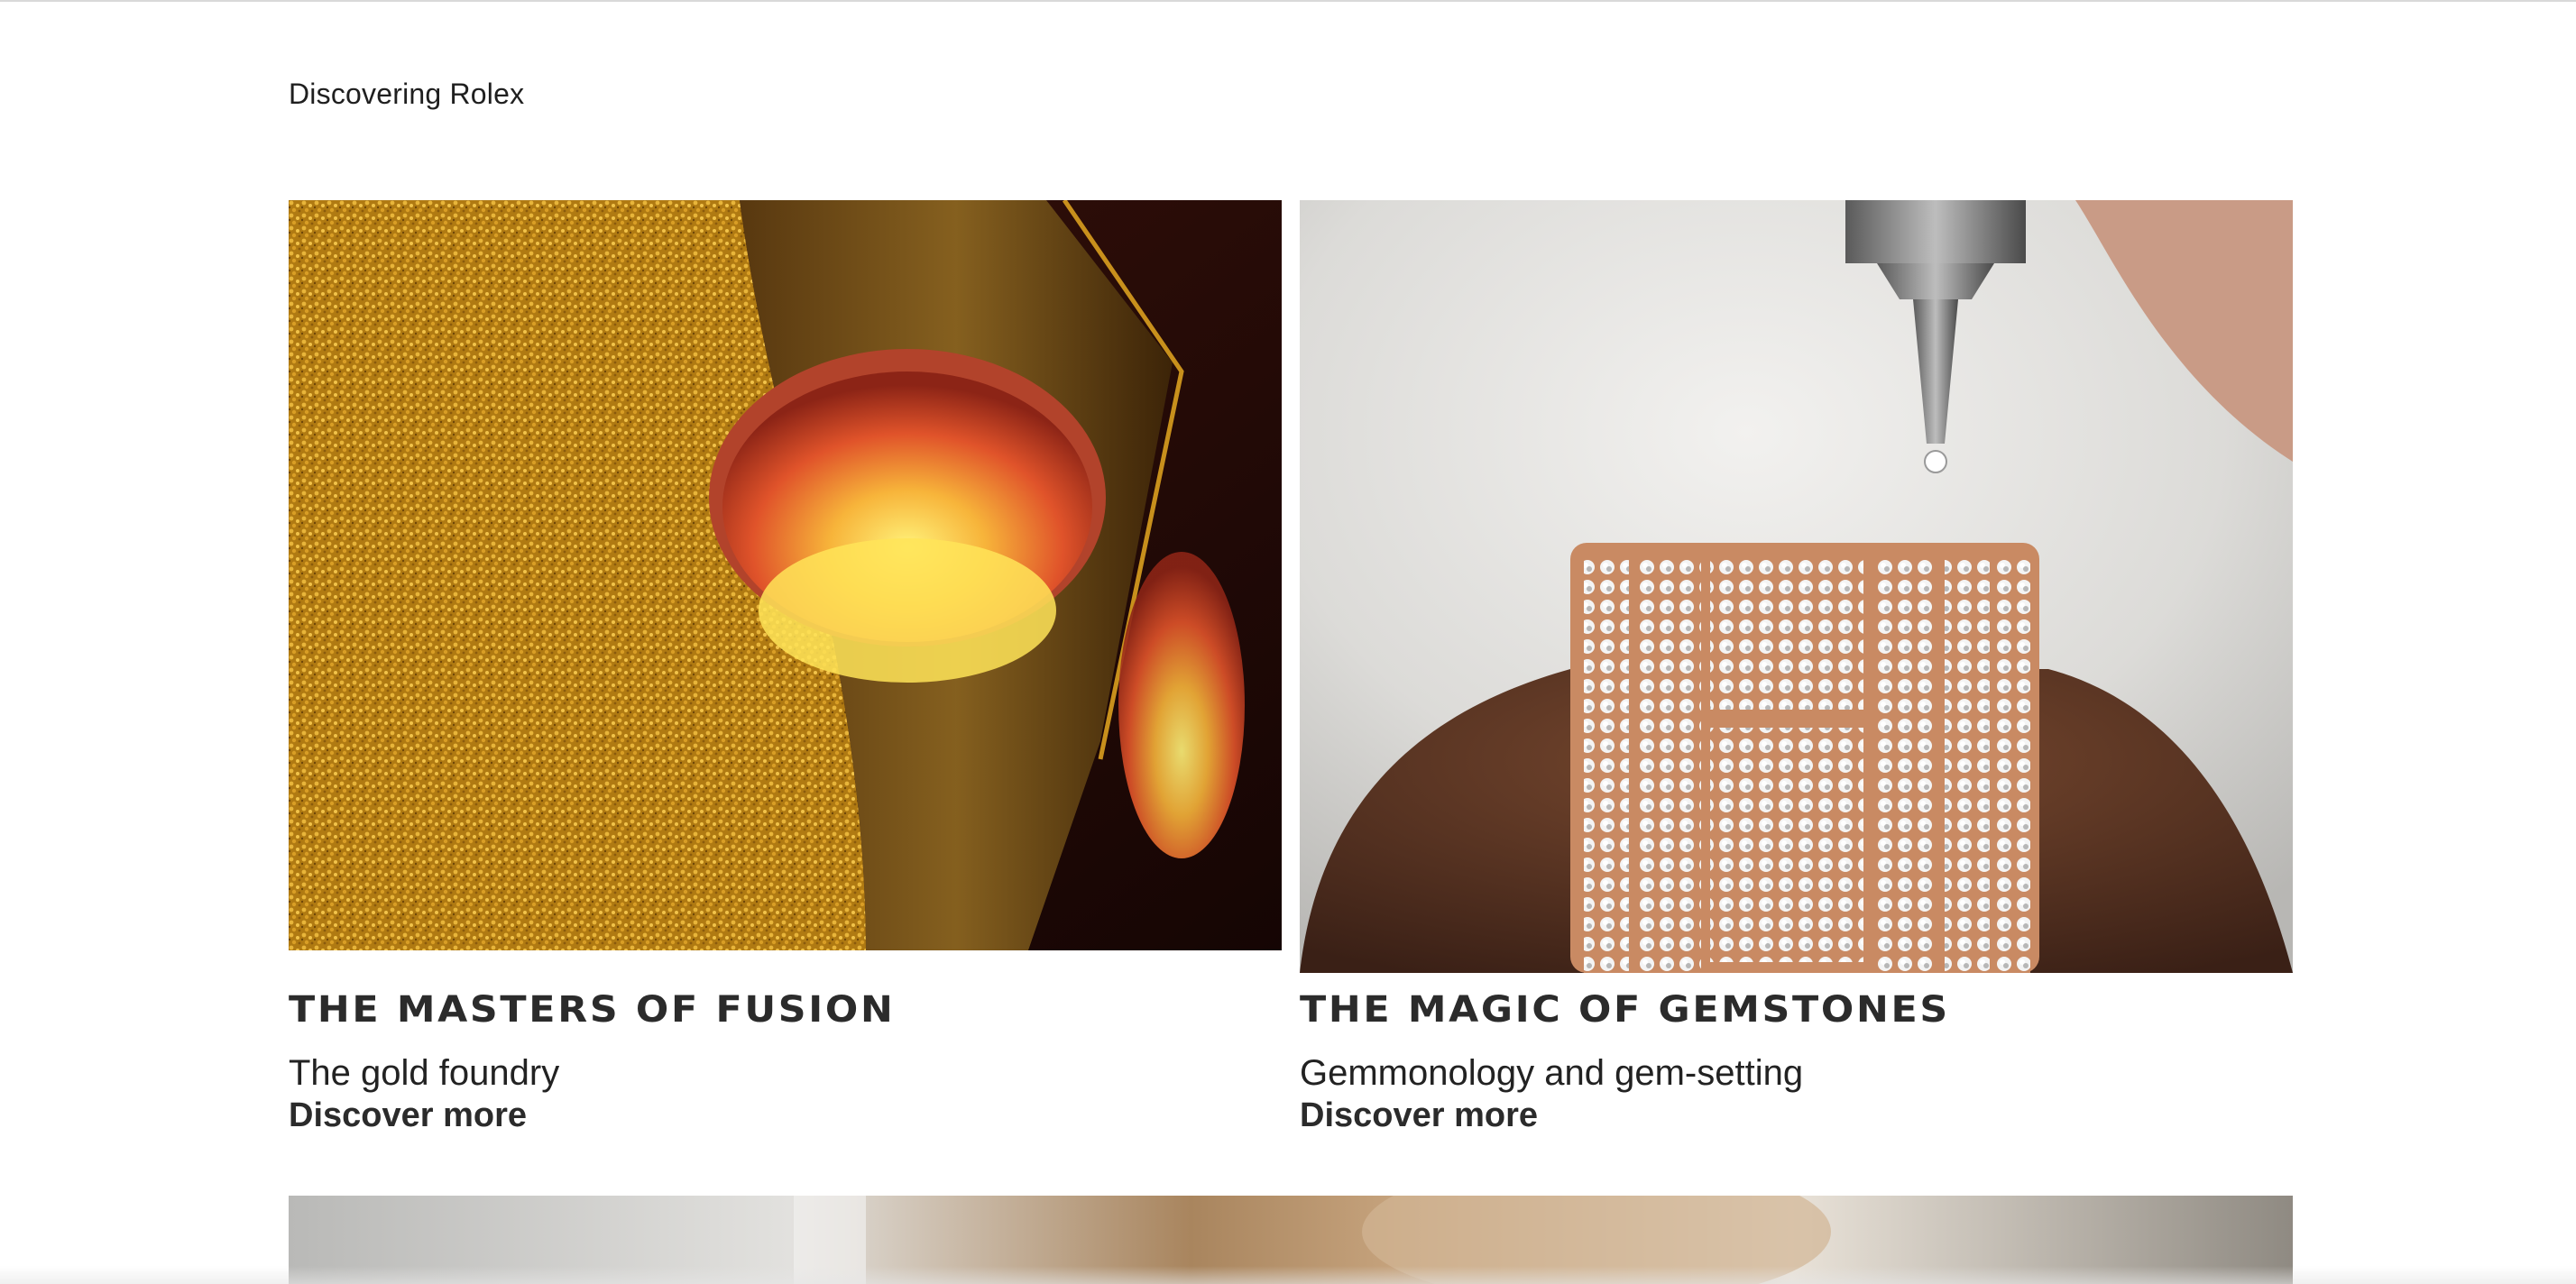 This screenshot has height=1284, width=2576. I want to click on next-card-image-partial, so click(1291, 1240).